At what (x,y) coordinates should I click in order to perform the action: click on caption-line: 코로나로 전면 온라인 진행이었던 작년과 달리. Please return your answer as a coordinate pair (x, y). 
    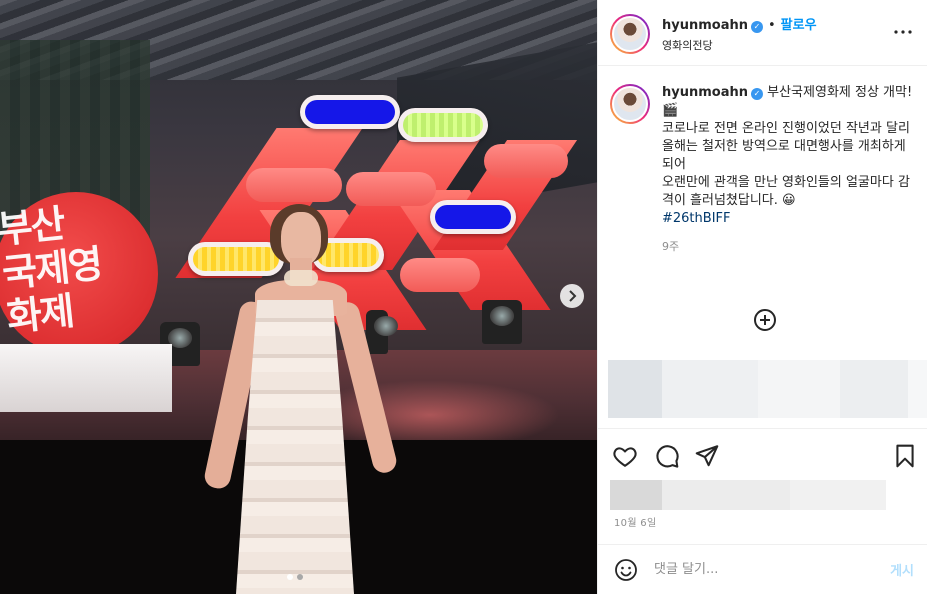
    Looking at the image, I should click on (786, 128).